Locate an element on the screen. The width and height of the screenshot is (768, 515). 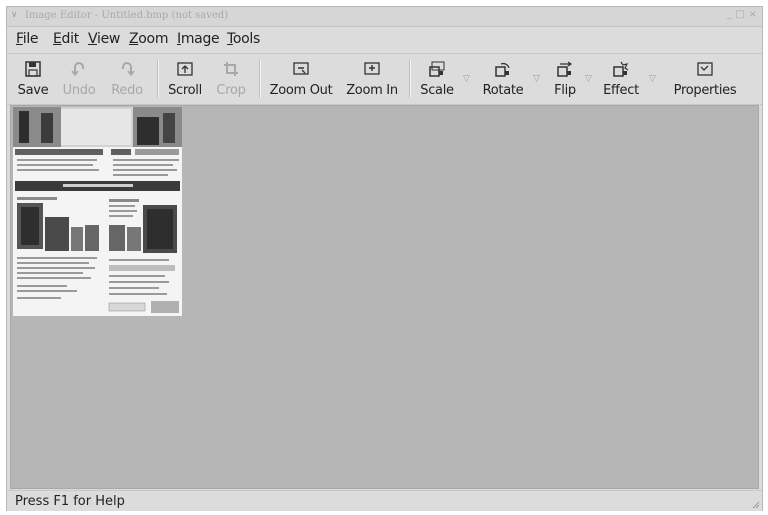
floppy-disk-icon is located at coordinates (33, 69).